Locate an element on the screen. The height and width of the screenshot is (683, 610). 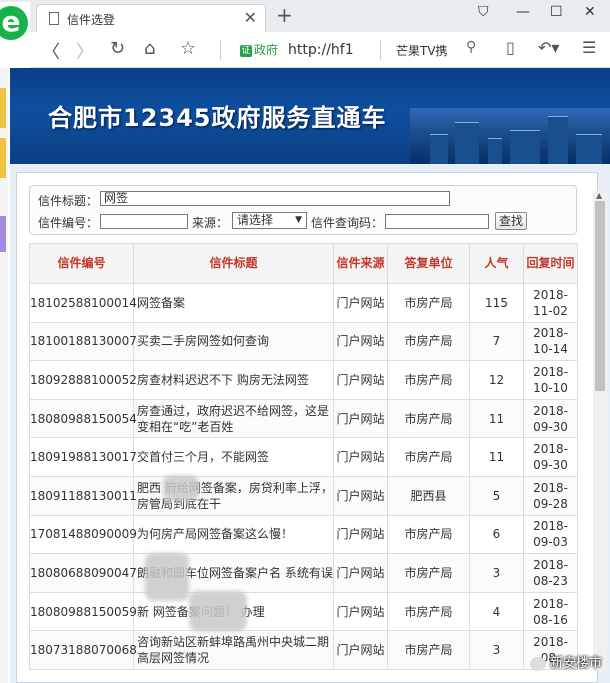
secure-icon: 证 is located at coordinates (246, 50).